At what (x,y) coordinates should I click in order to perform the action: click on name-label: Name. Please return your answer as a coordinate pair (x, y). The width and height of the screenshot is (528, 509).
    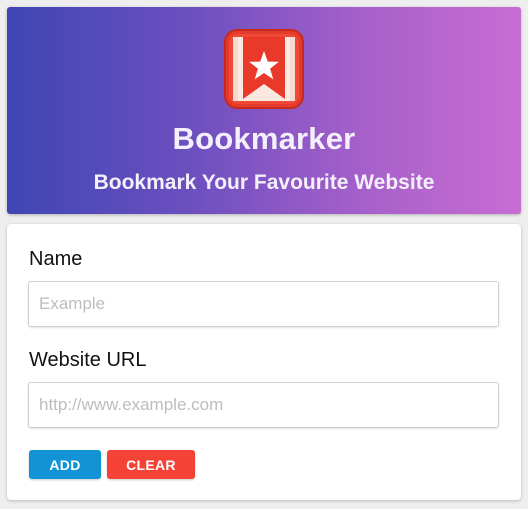
    Looking at the image, I should click on (56, 259).